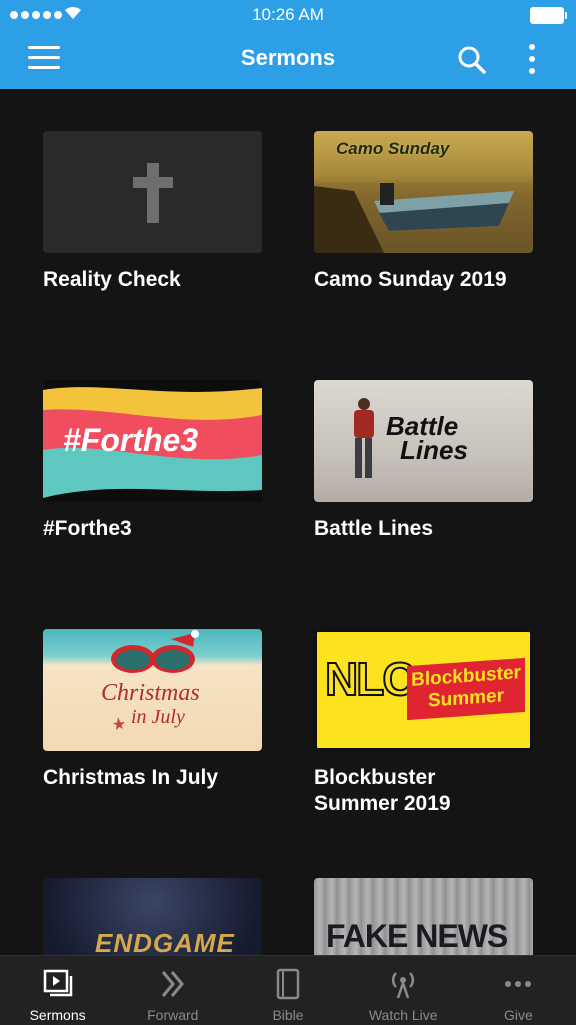  Describe the element at coordinates (112, 279) in the screenshot. I see `sermon-title: Reality Check` at that location.